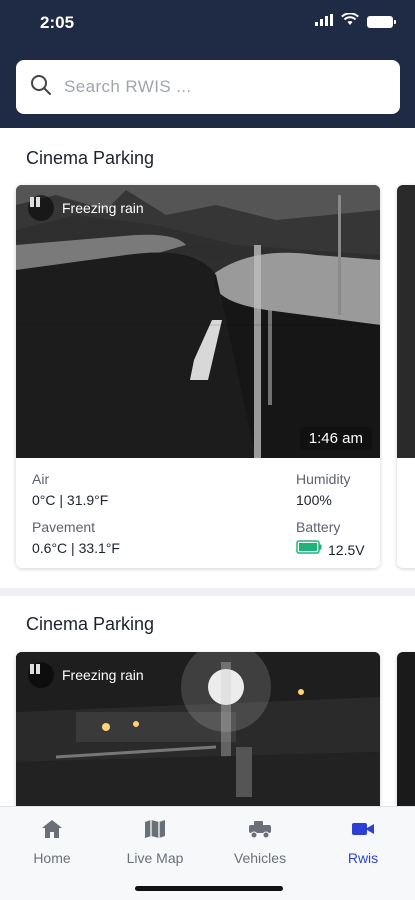  I want to click on air-label: Air, so click(41, 479).